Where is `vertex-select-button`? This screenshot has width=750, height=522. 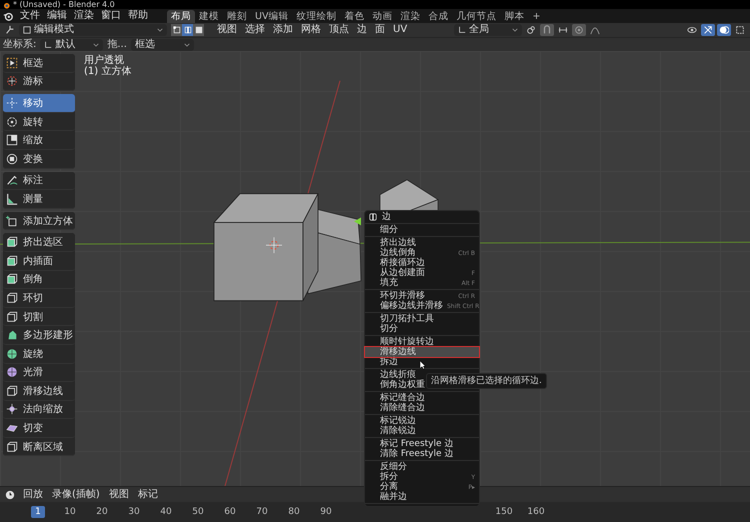 vertex-select-button is located at coordinates (176, 30).